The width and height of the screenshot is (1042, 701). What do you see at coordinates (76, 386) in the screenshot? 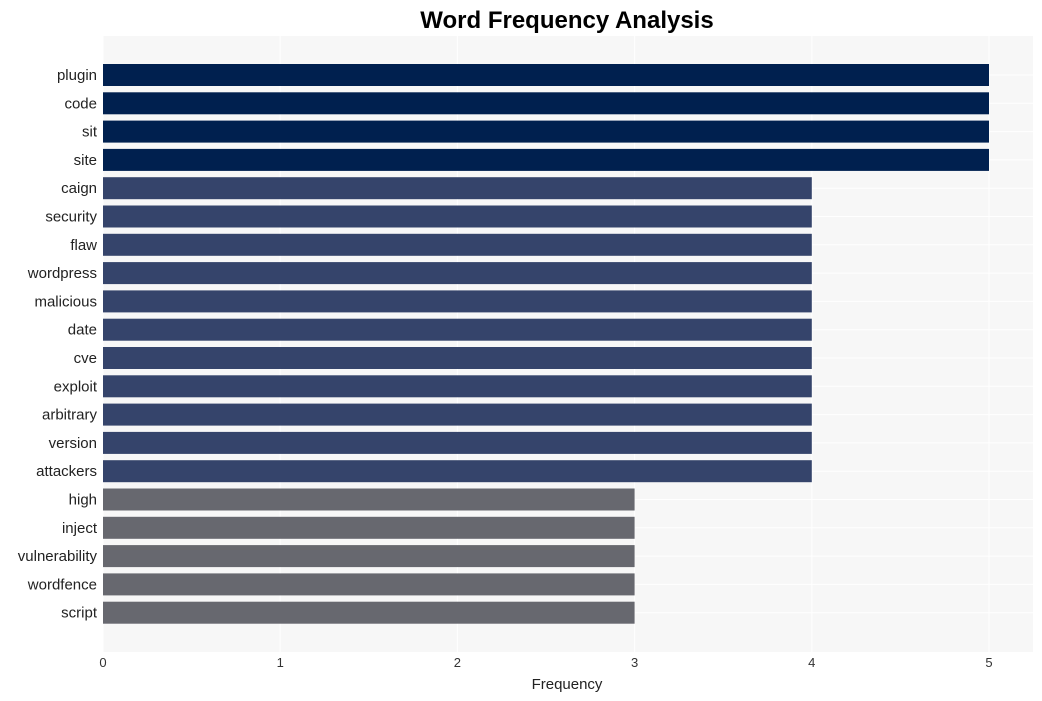
I see `y-label-exploit: exploit` at bounding box center [76, 386].